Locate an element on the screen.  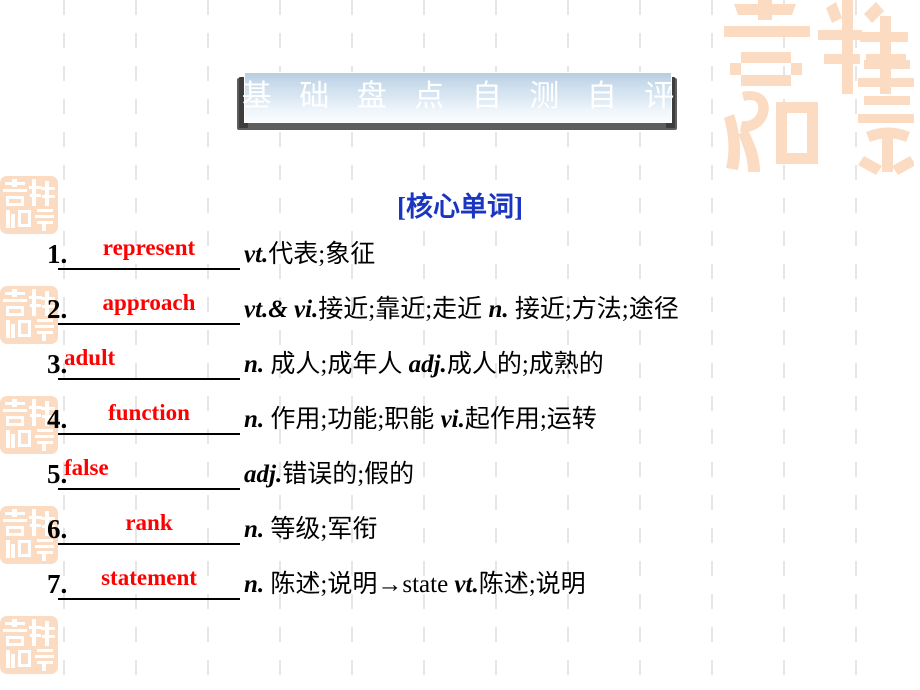
vocab-row: 3. adult n. 成人;成年人 adj.成人的;成熟的 is located at coordinates (460, 369).